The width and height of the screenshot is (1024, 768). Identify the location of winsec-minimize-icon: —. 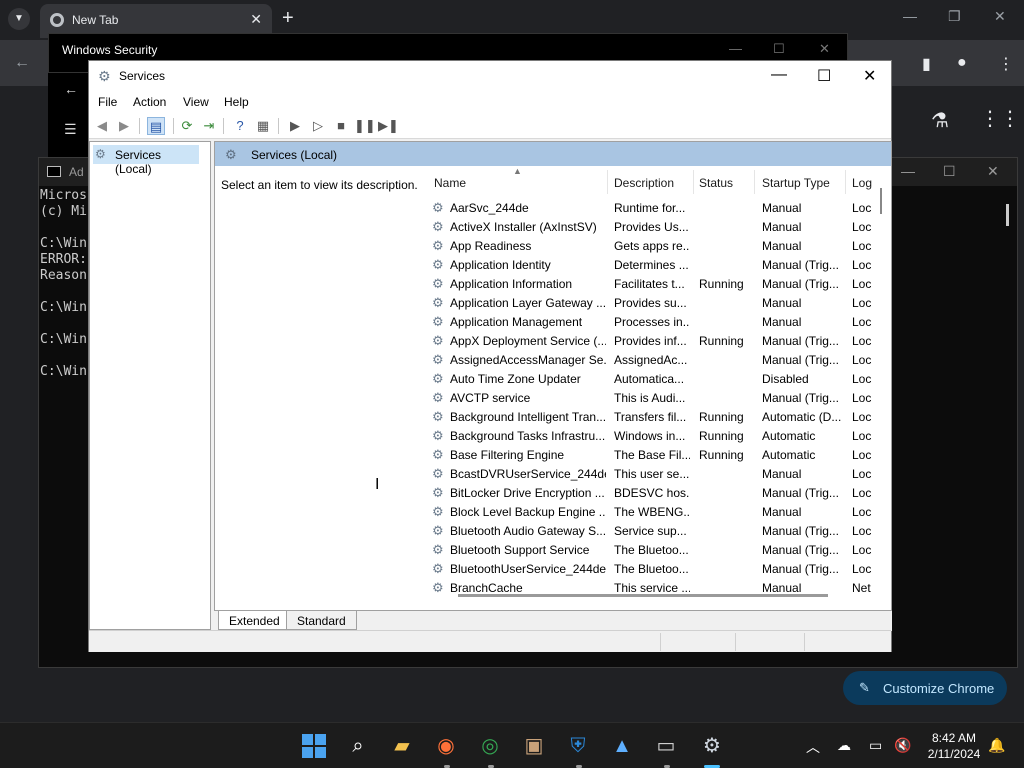
(735, 48).